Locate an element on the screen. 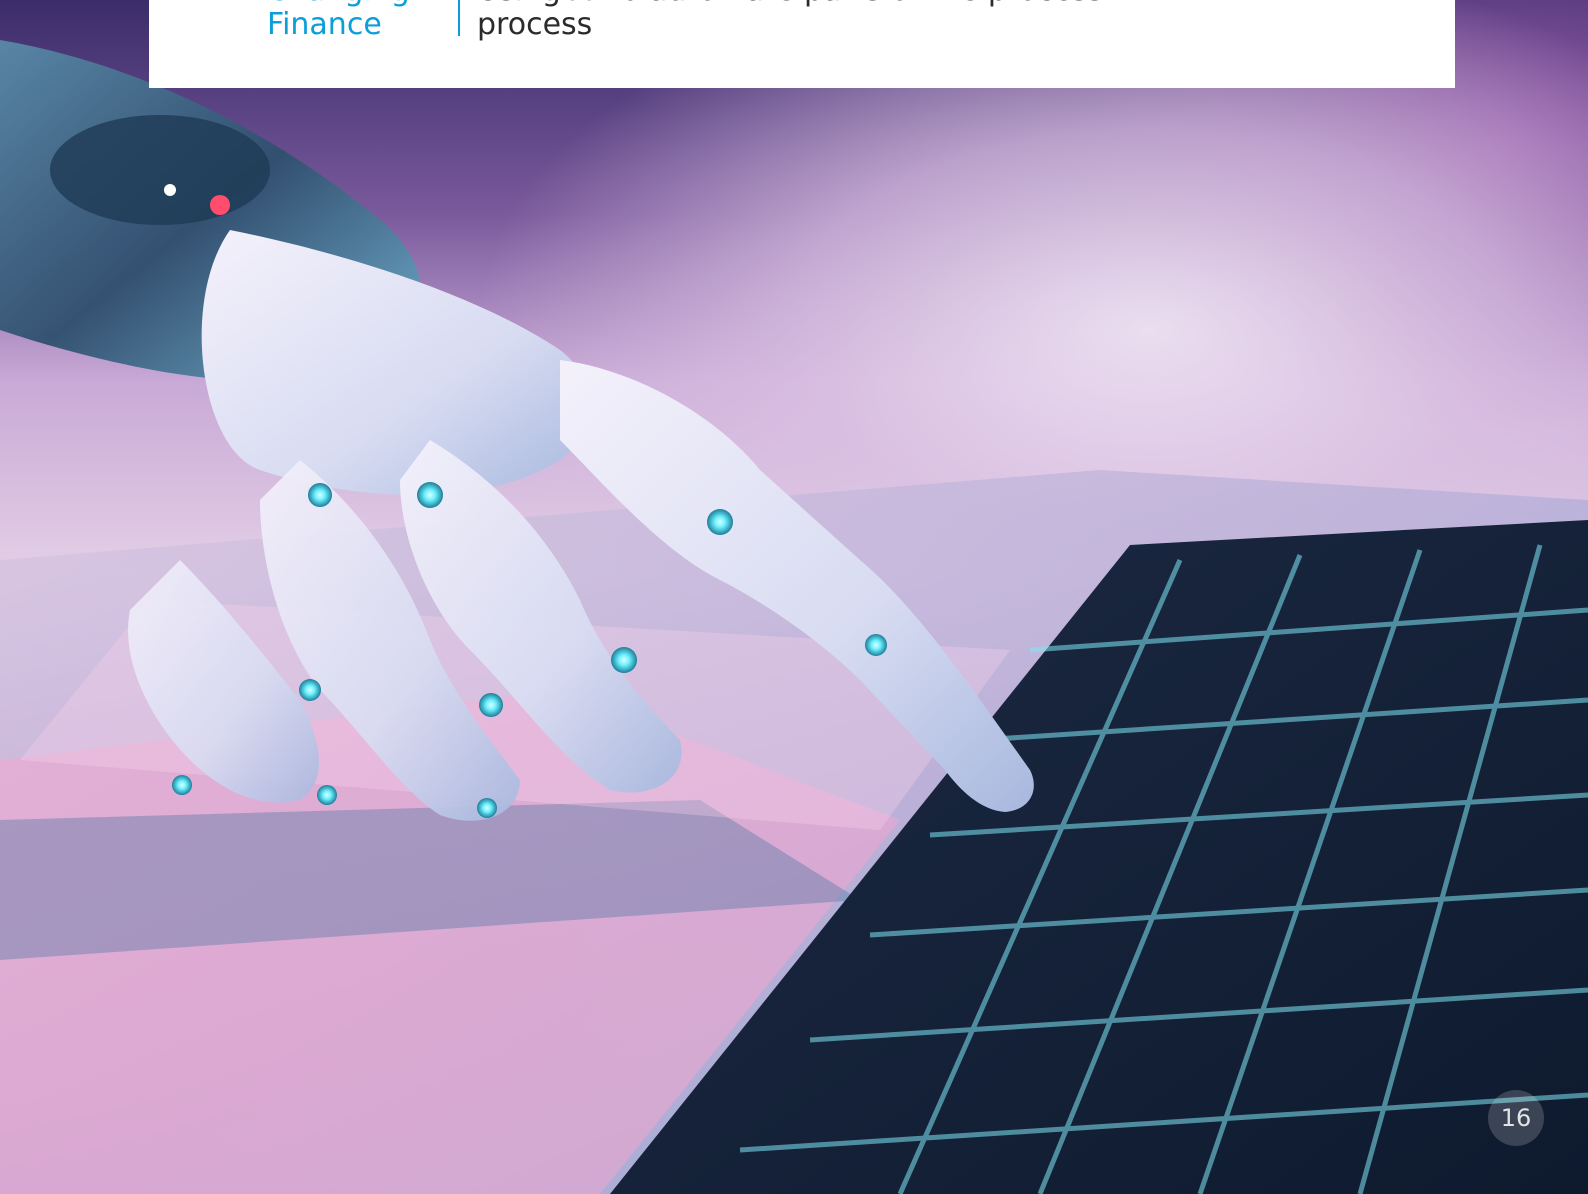 The width and height of the screenshot is (1588, 1194). section-label: Changing Finance is located at coordinates (357, 21).